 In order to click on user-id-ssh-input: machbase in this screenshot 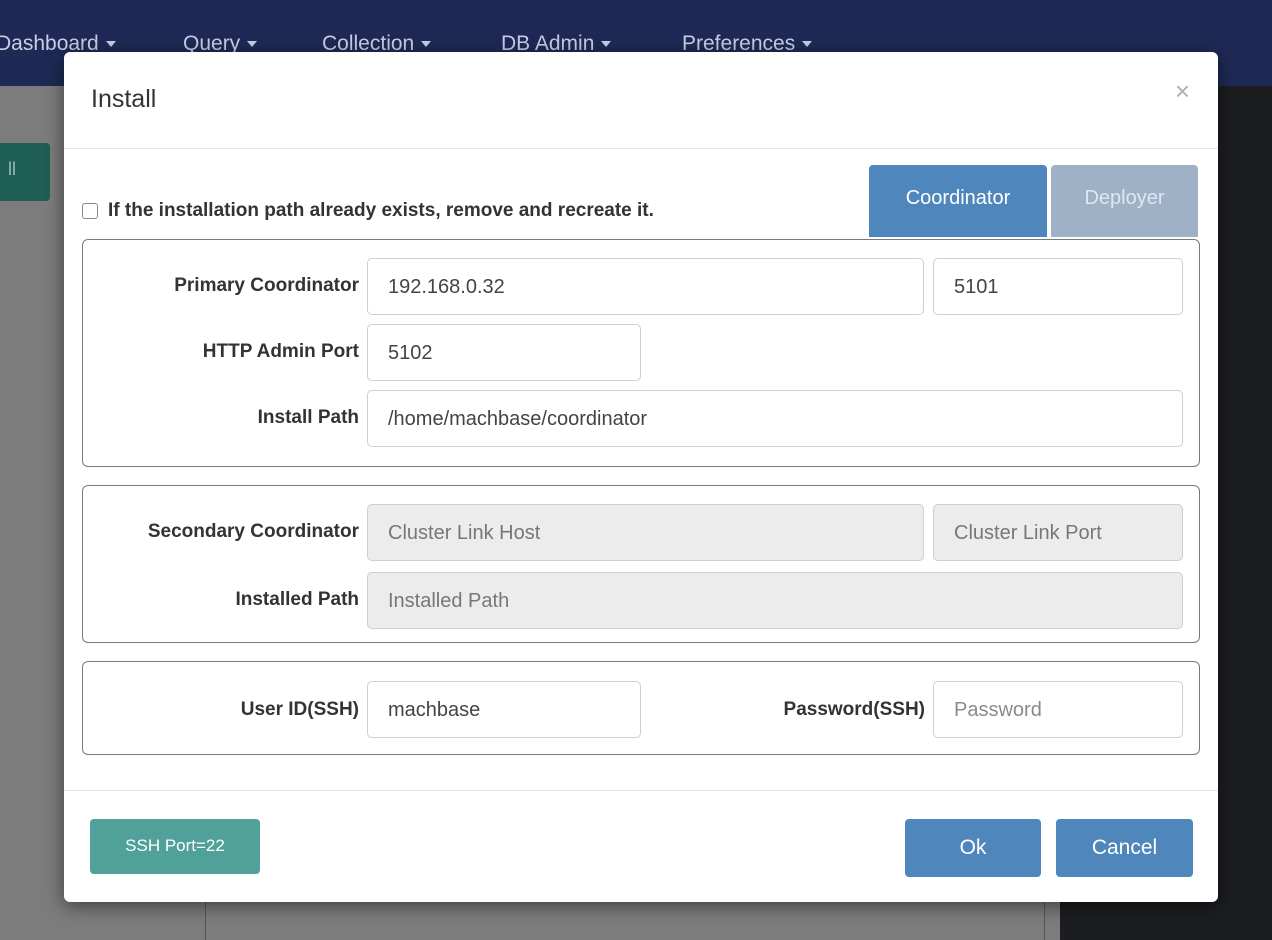, I will do `click(504, 709)`.